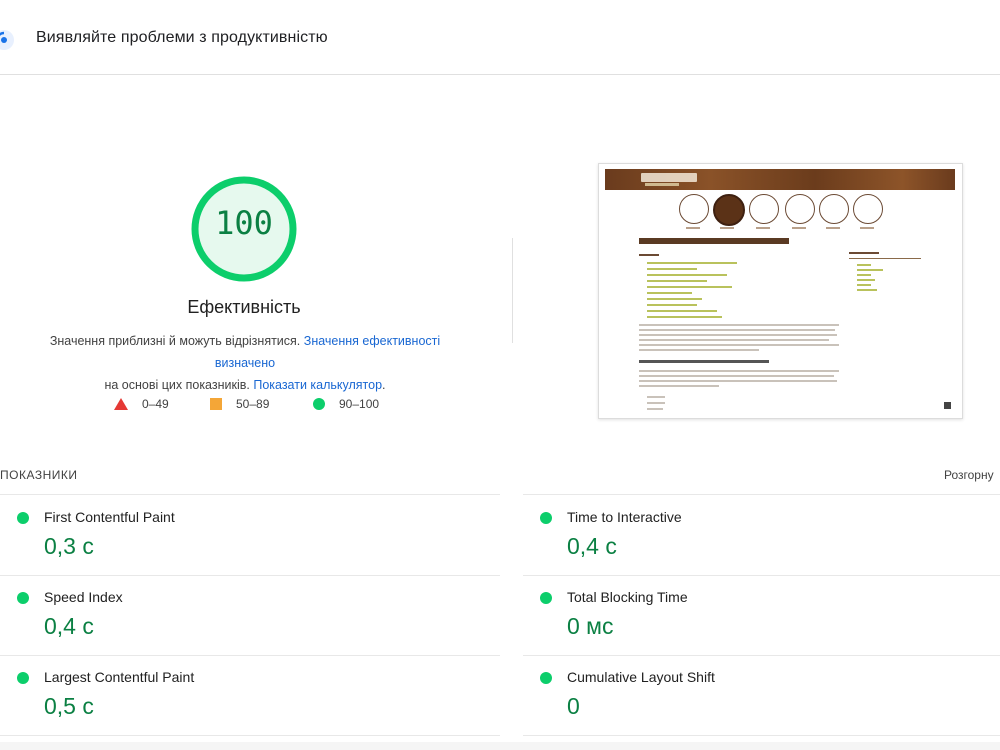 Image resolution: width=1000 pixels, height=750 pixels. What do you see at coordinates (253, 404) in the screenshot?
I see `legend-average-label: 50–89` at bounding box center [253, 404].